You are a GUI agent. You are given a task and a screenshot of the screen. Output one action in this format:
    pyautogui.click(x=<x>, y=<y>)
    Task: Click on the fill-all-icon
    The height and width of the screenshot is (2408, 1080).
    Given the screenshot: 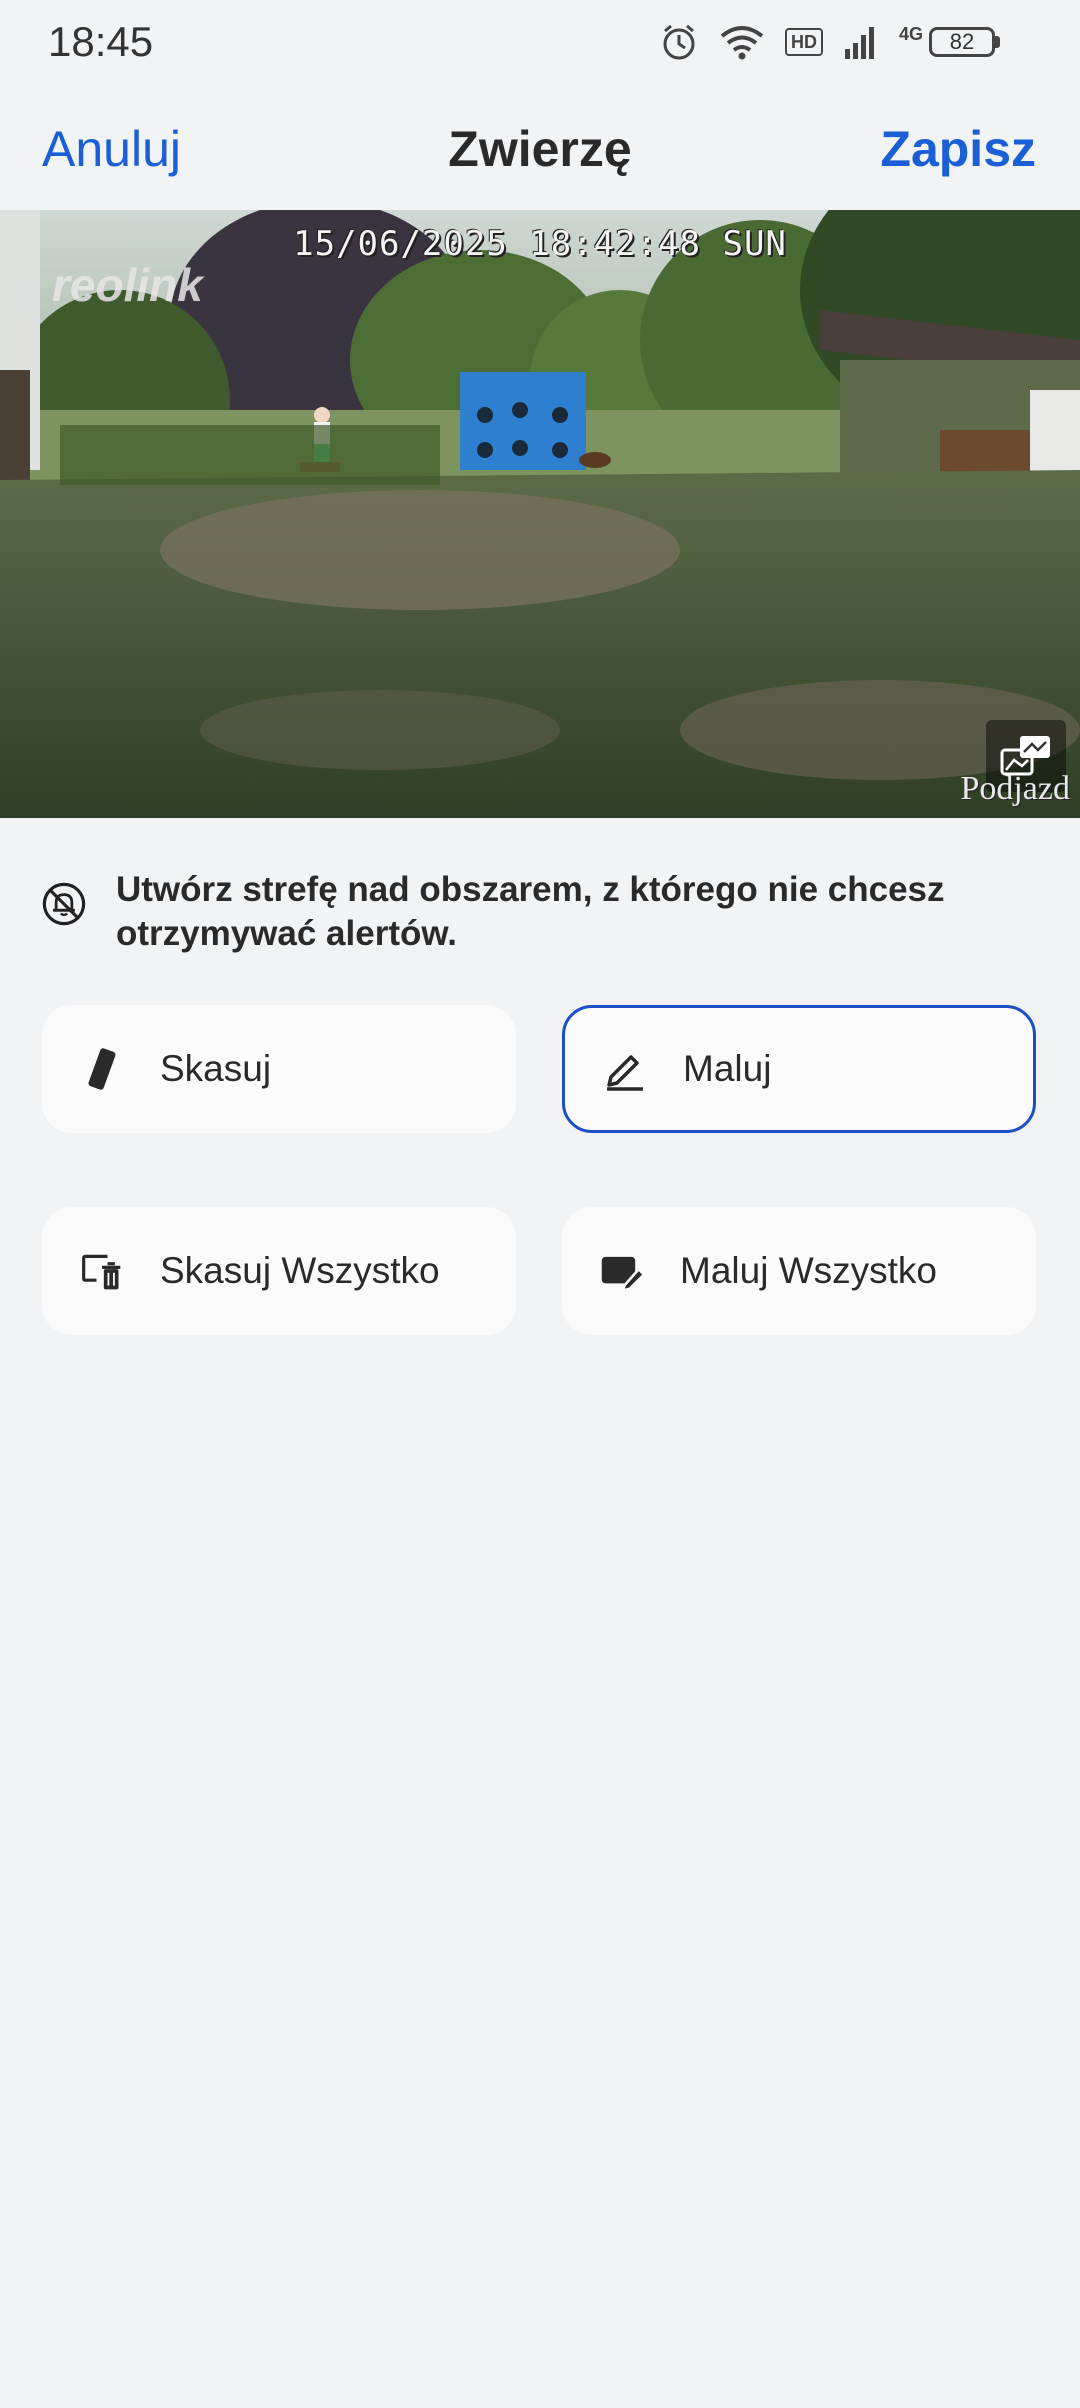 What is the action you would take?
    pyautogui.click(x=622, y=1271)
    